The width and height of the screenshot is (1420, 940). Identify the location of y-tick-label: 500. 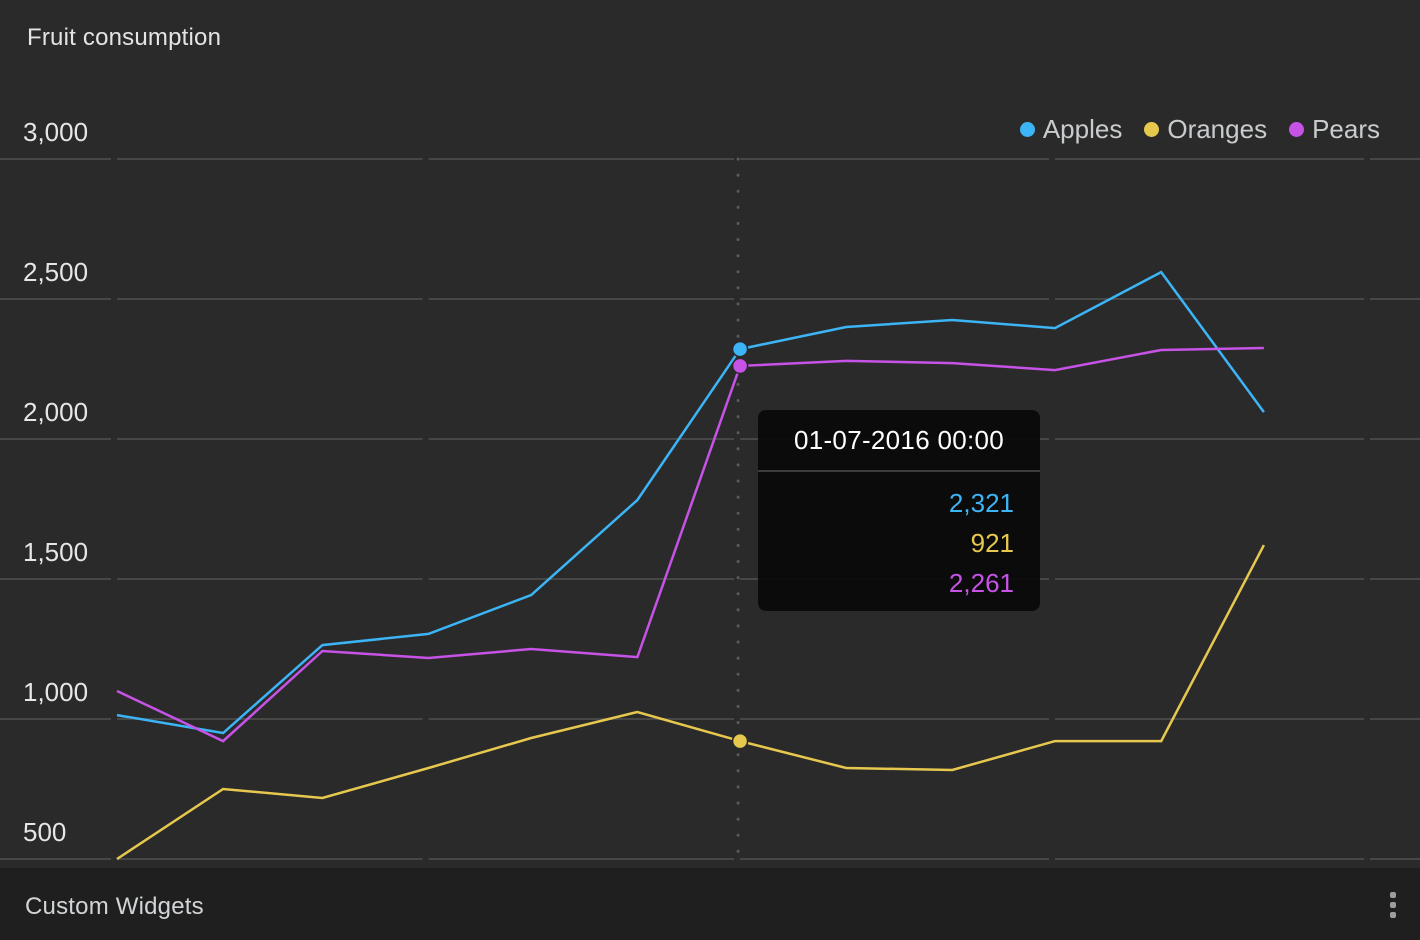
(44, 832).